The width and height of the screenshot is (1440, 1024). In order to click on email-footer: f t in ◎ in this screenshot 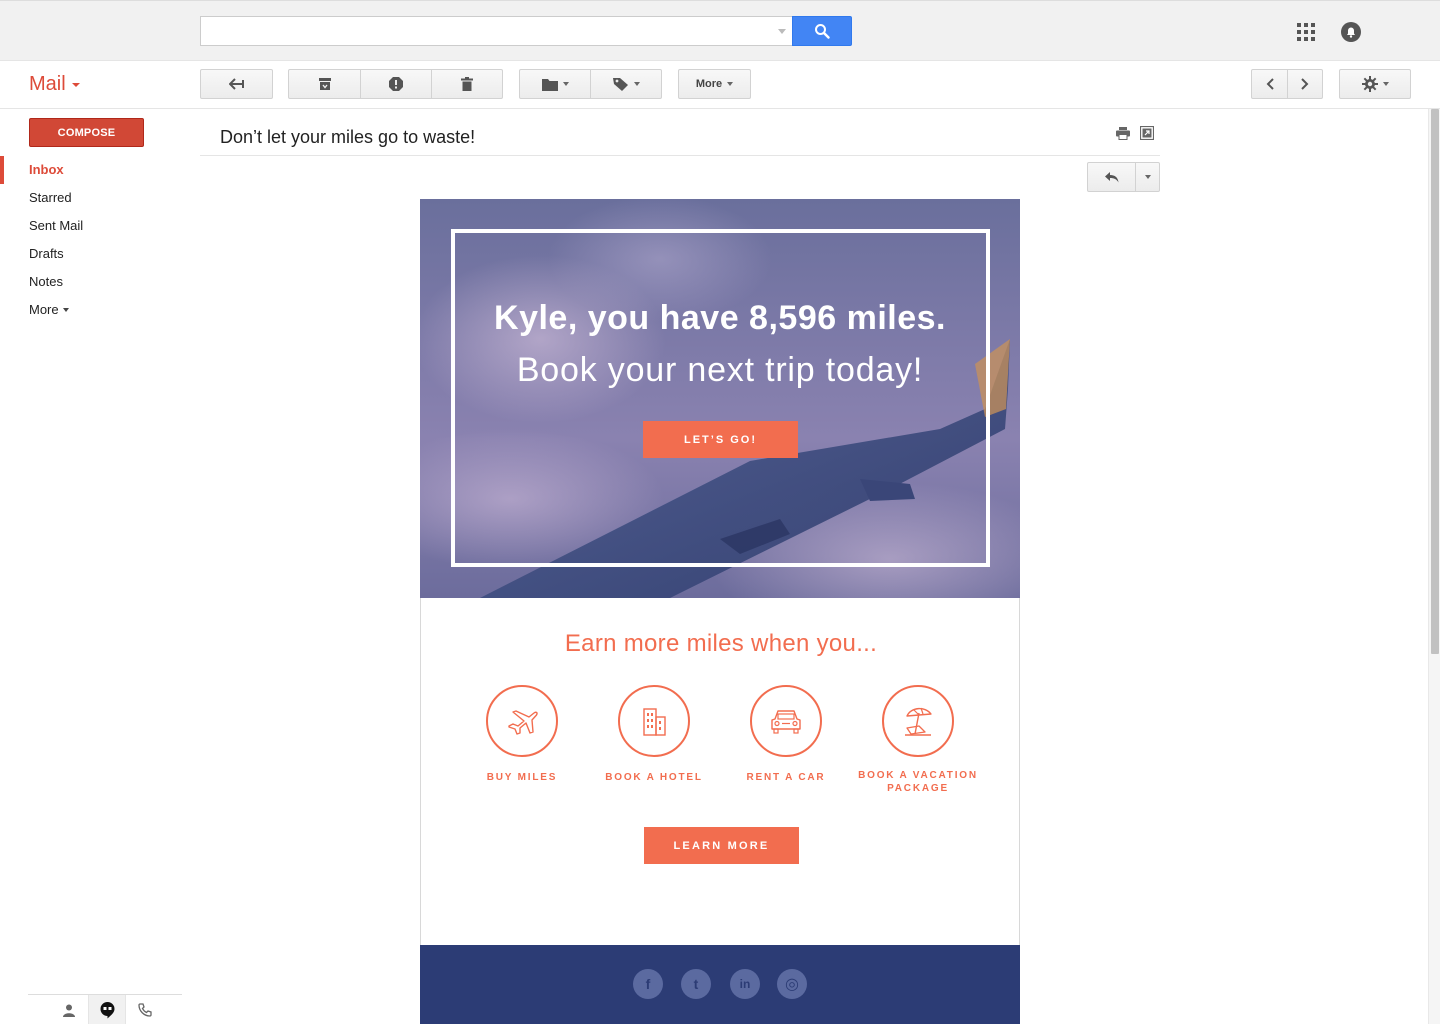, I will do `click(720, 984)`.